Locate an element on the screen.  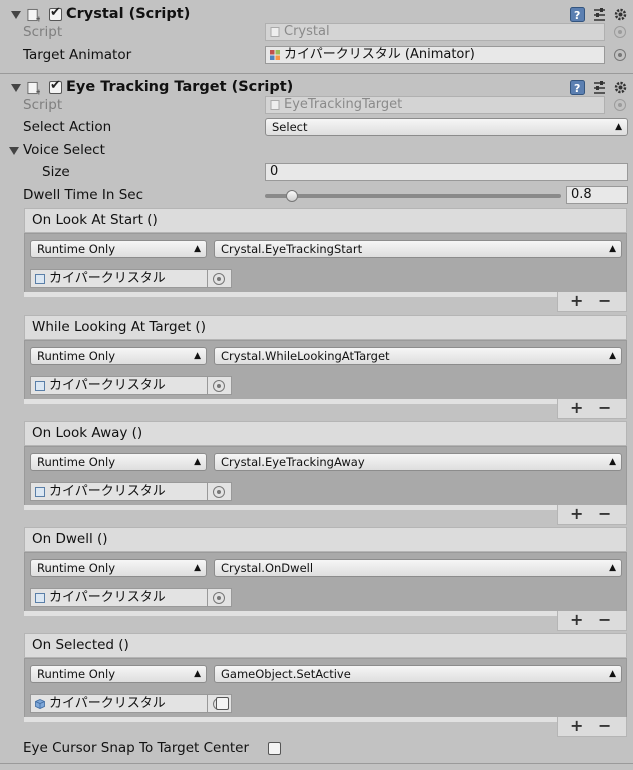
dwell-value-input: 0.8 is located at coordinates (597, 195).